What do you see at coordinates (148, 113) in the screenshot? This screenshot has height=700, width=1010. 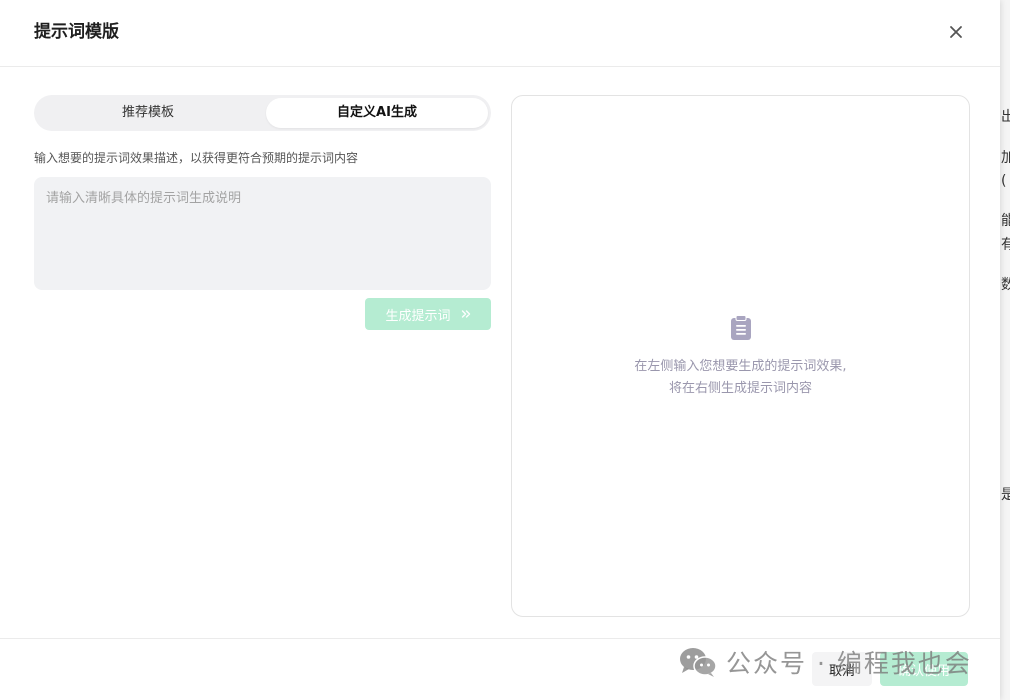 I see `tab-recommended-templates: 推荐模板` at bounding box center [148, 113].